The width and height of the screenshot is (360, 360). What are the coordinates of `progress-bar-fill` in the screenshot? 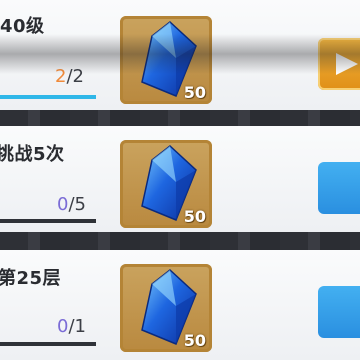 It's located at (48, 97).